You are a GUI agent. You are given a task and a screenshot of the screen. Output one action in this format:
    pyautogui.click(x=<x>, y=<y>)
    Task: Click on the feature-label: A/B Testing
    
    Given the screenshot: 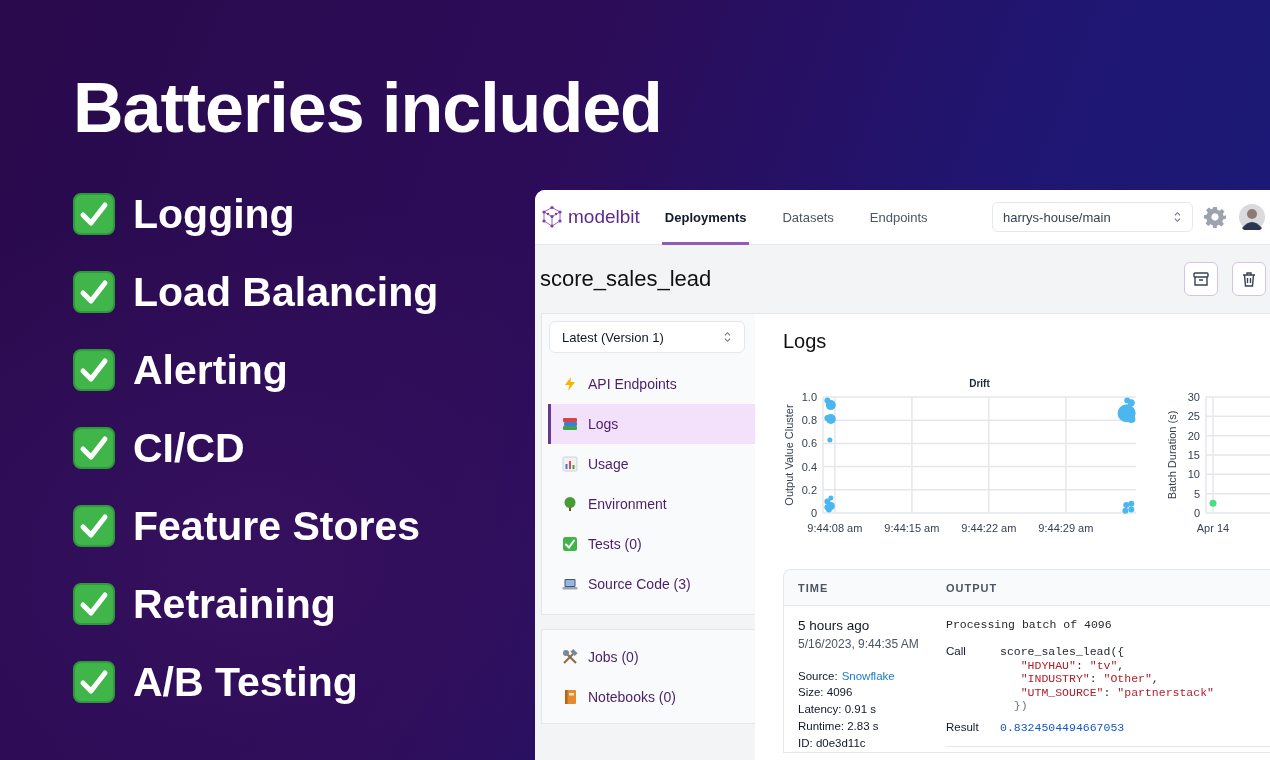 What is the action you would take?
    pyautogui.click(x=245, y=682)
    